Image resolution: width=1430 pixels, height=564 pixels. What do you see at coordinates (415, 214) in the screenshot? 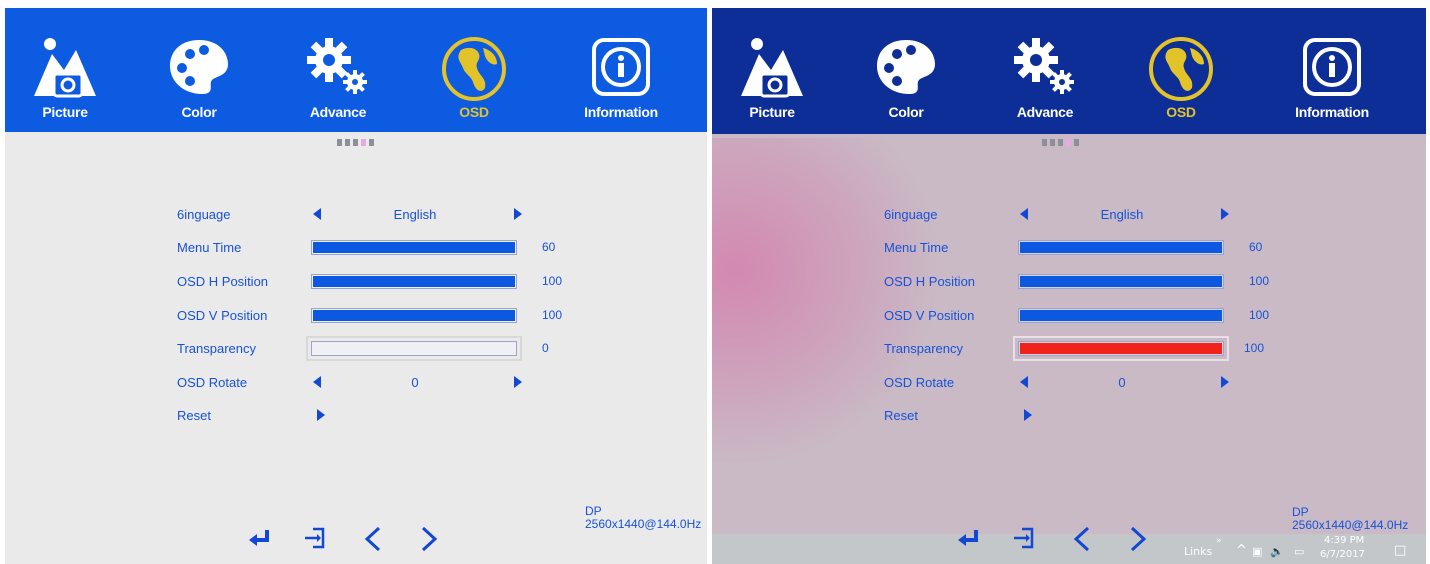
I see `language-value: English` at bounding box center [415, 214].